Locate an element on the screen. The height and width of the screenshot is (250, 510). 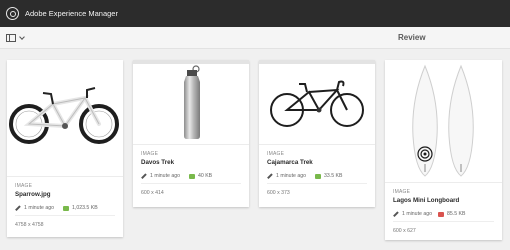
file-size: 85.5 KB is located at coordinates (456, 214).